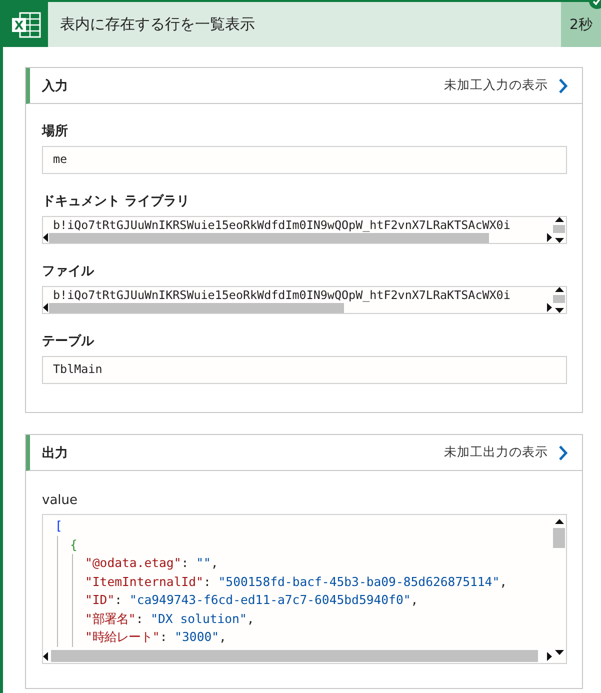  I want to click on section-title: 出力, so click(55, 453).